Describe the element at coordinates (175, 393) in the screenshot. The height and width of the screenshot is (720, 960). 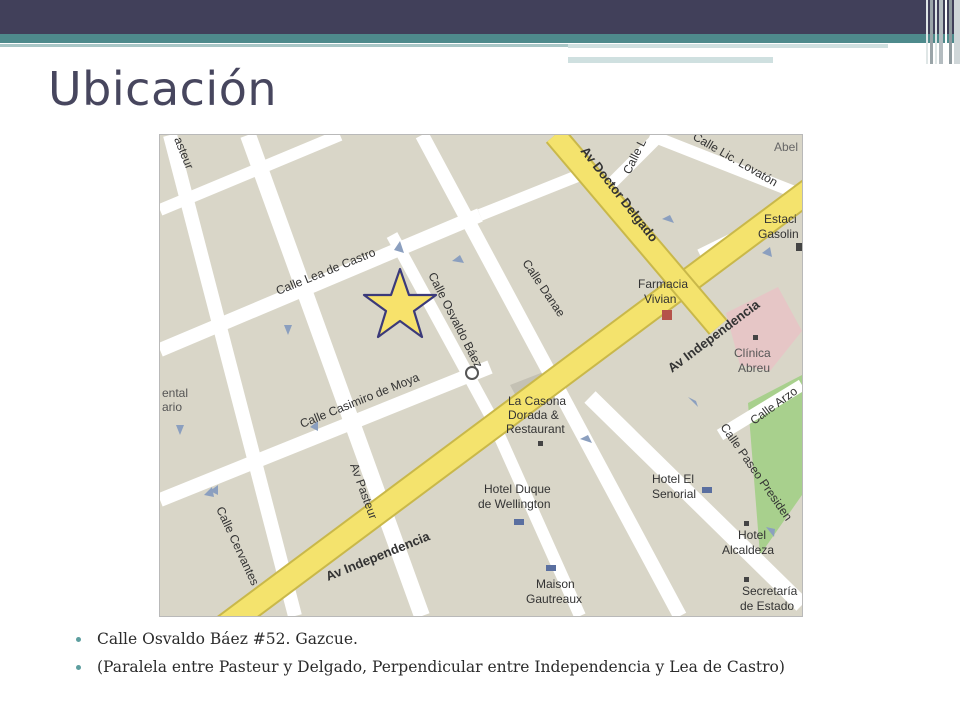
I see `label-ental-1: ental` at that location.